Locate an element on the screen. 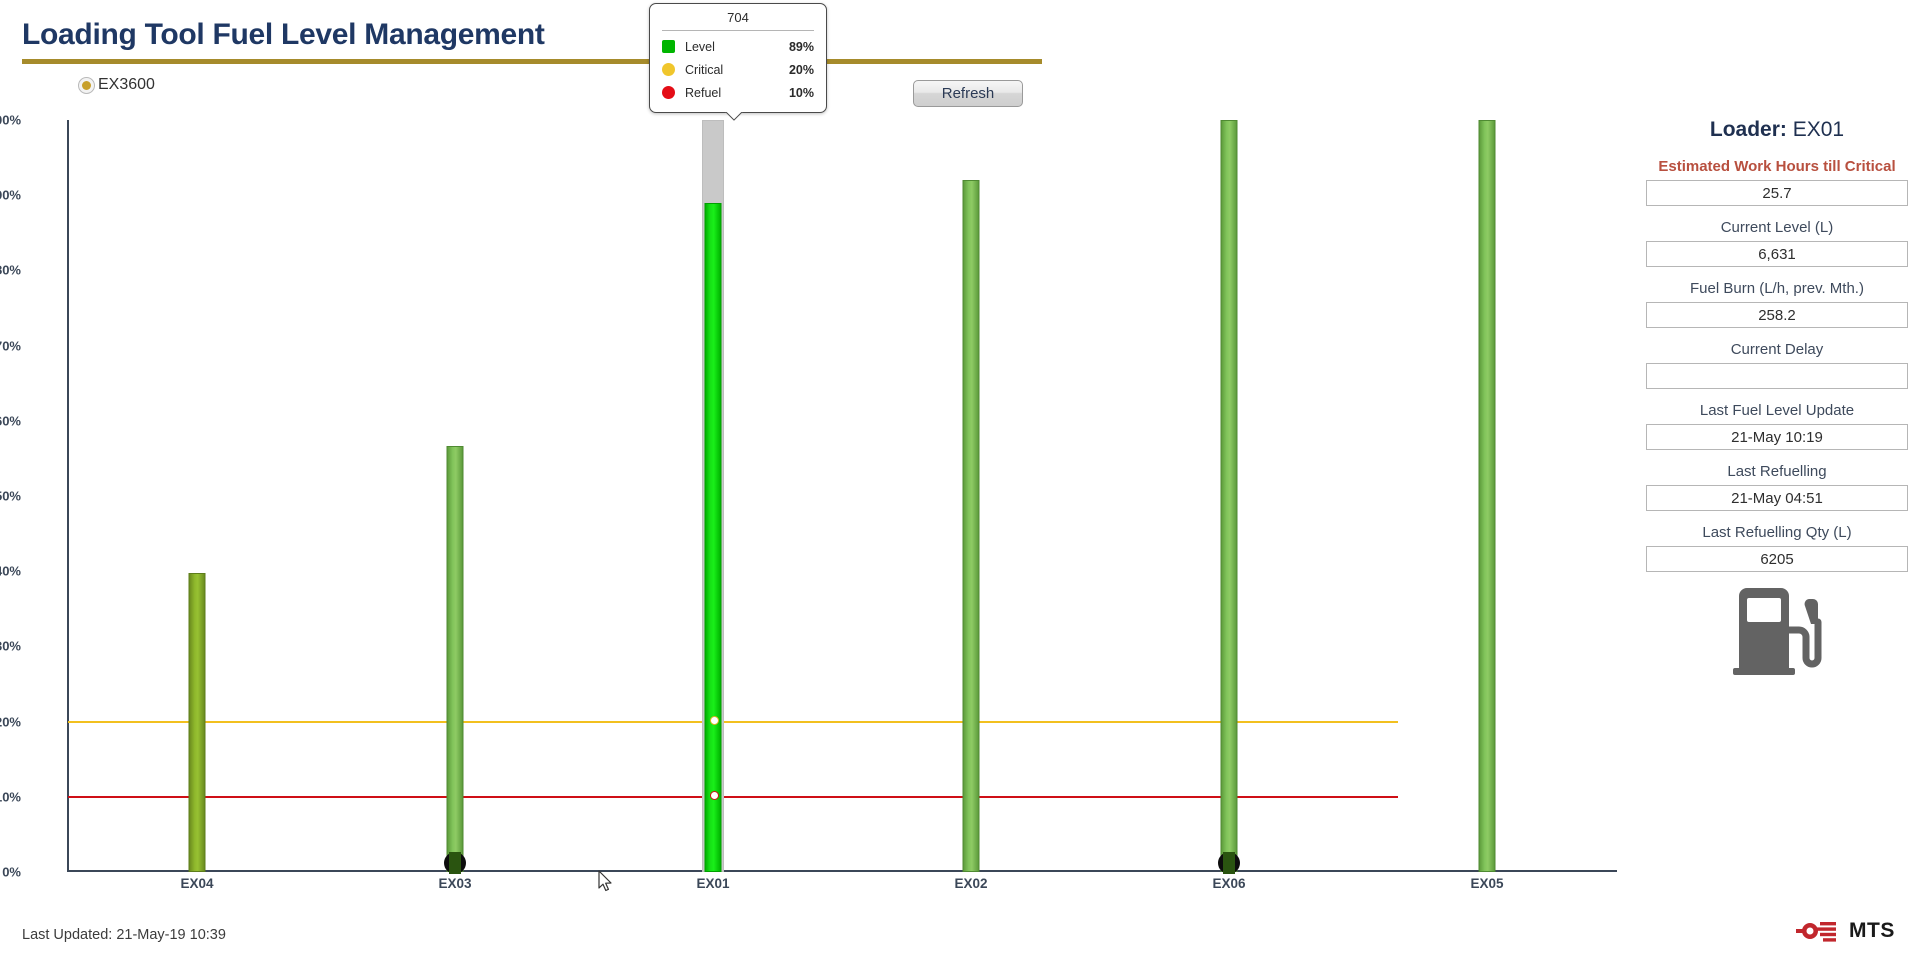  threshold-point-critical is located at coordinates (714, 721).